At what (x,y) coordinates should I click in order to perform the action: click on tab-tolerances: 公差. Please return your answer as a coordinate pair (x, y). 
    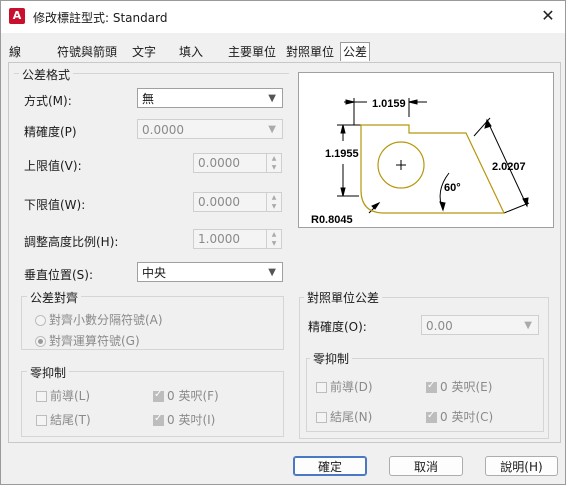
    Looking at the image, I should click on (355, 51).